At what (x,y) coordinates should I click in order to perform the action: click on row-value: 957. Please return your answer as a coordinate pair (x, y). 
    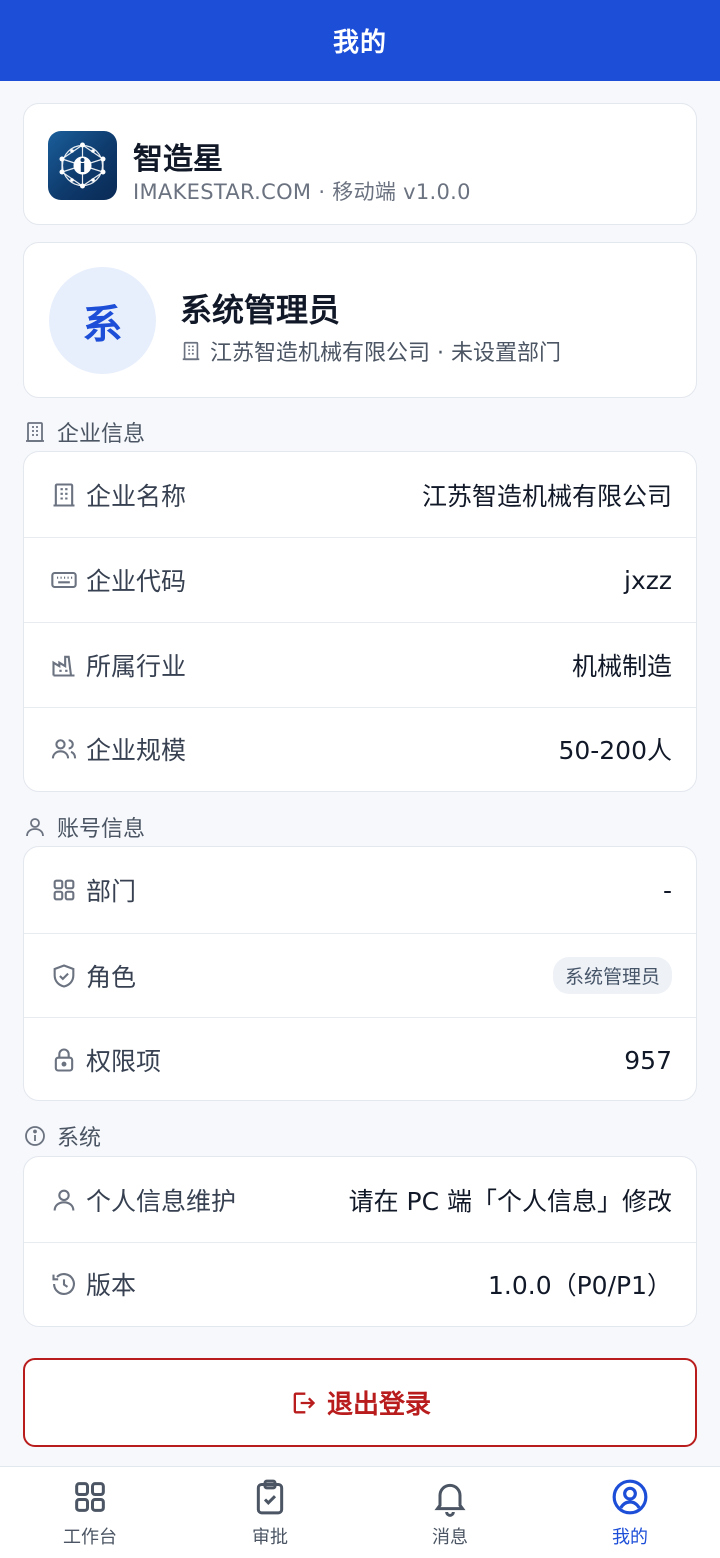
    Looking at the image, I should click on (648, 1060).